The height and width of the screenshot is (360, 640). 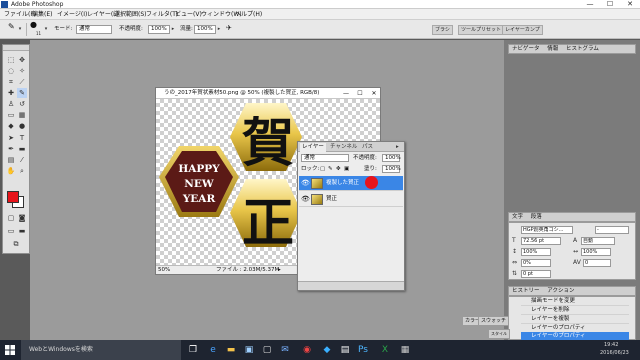 I want to click on task-view-icon: ❐, so click(x=193, y=350).